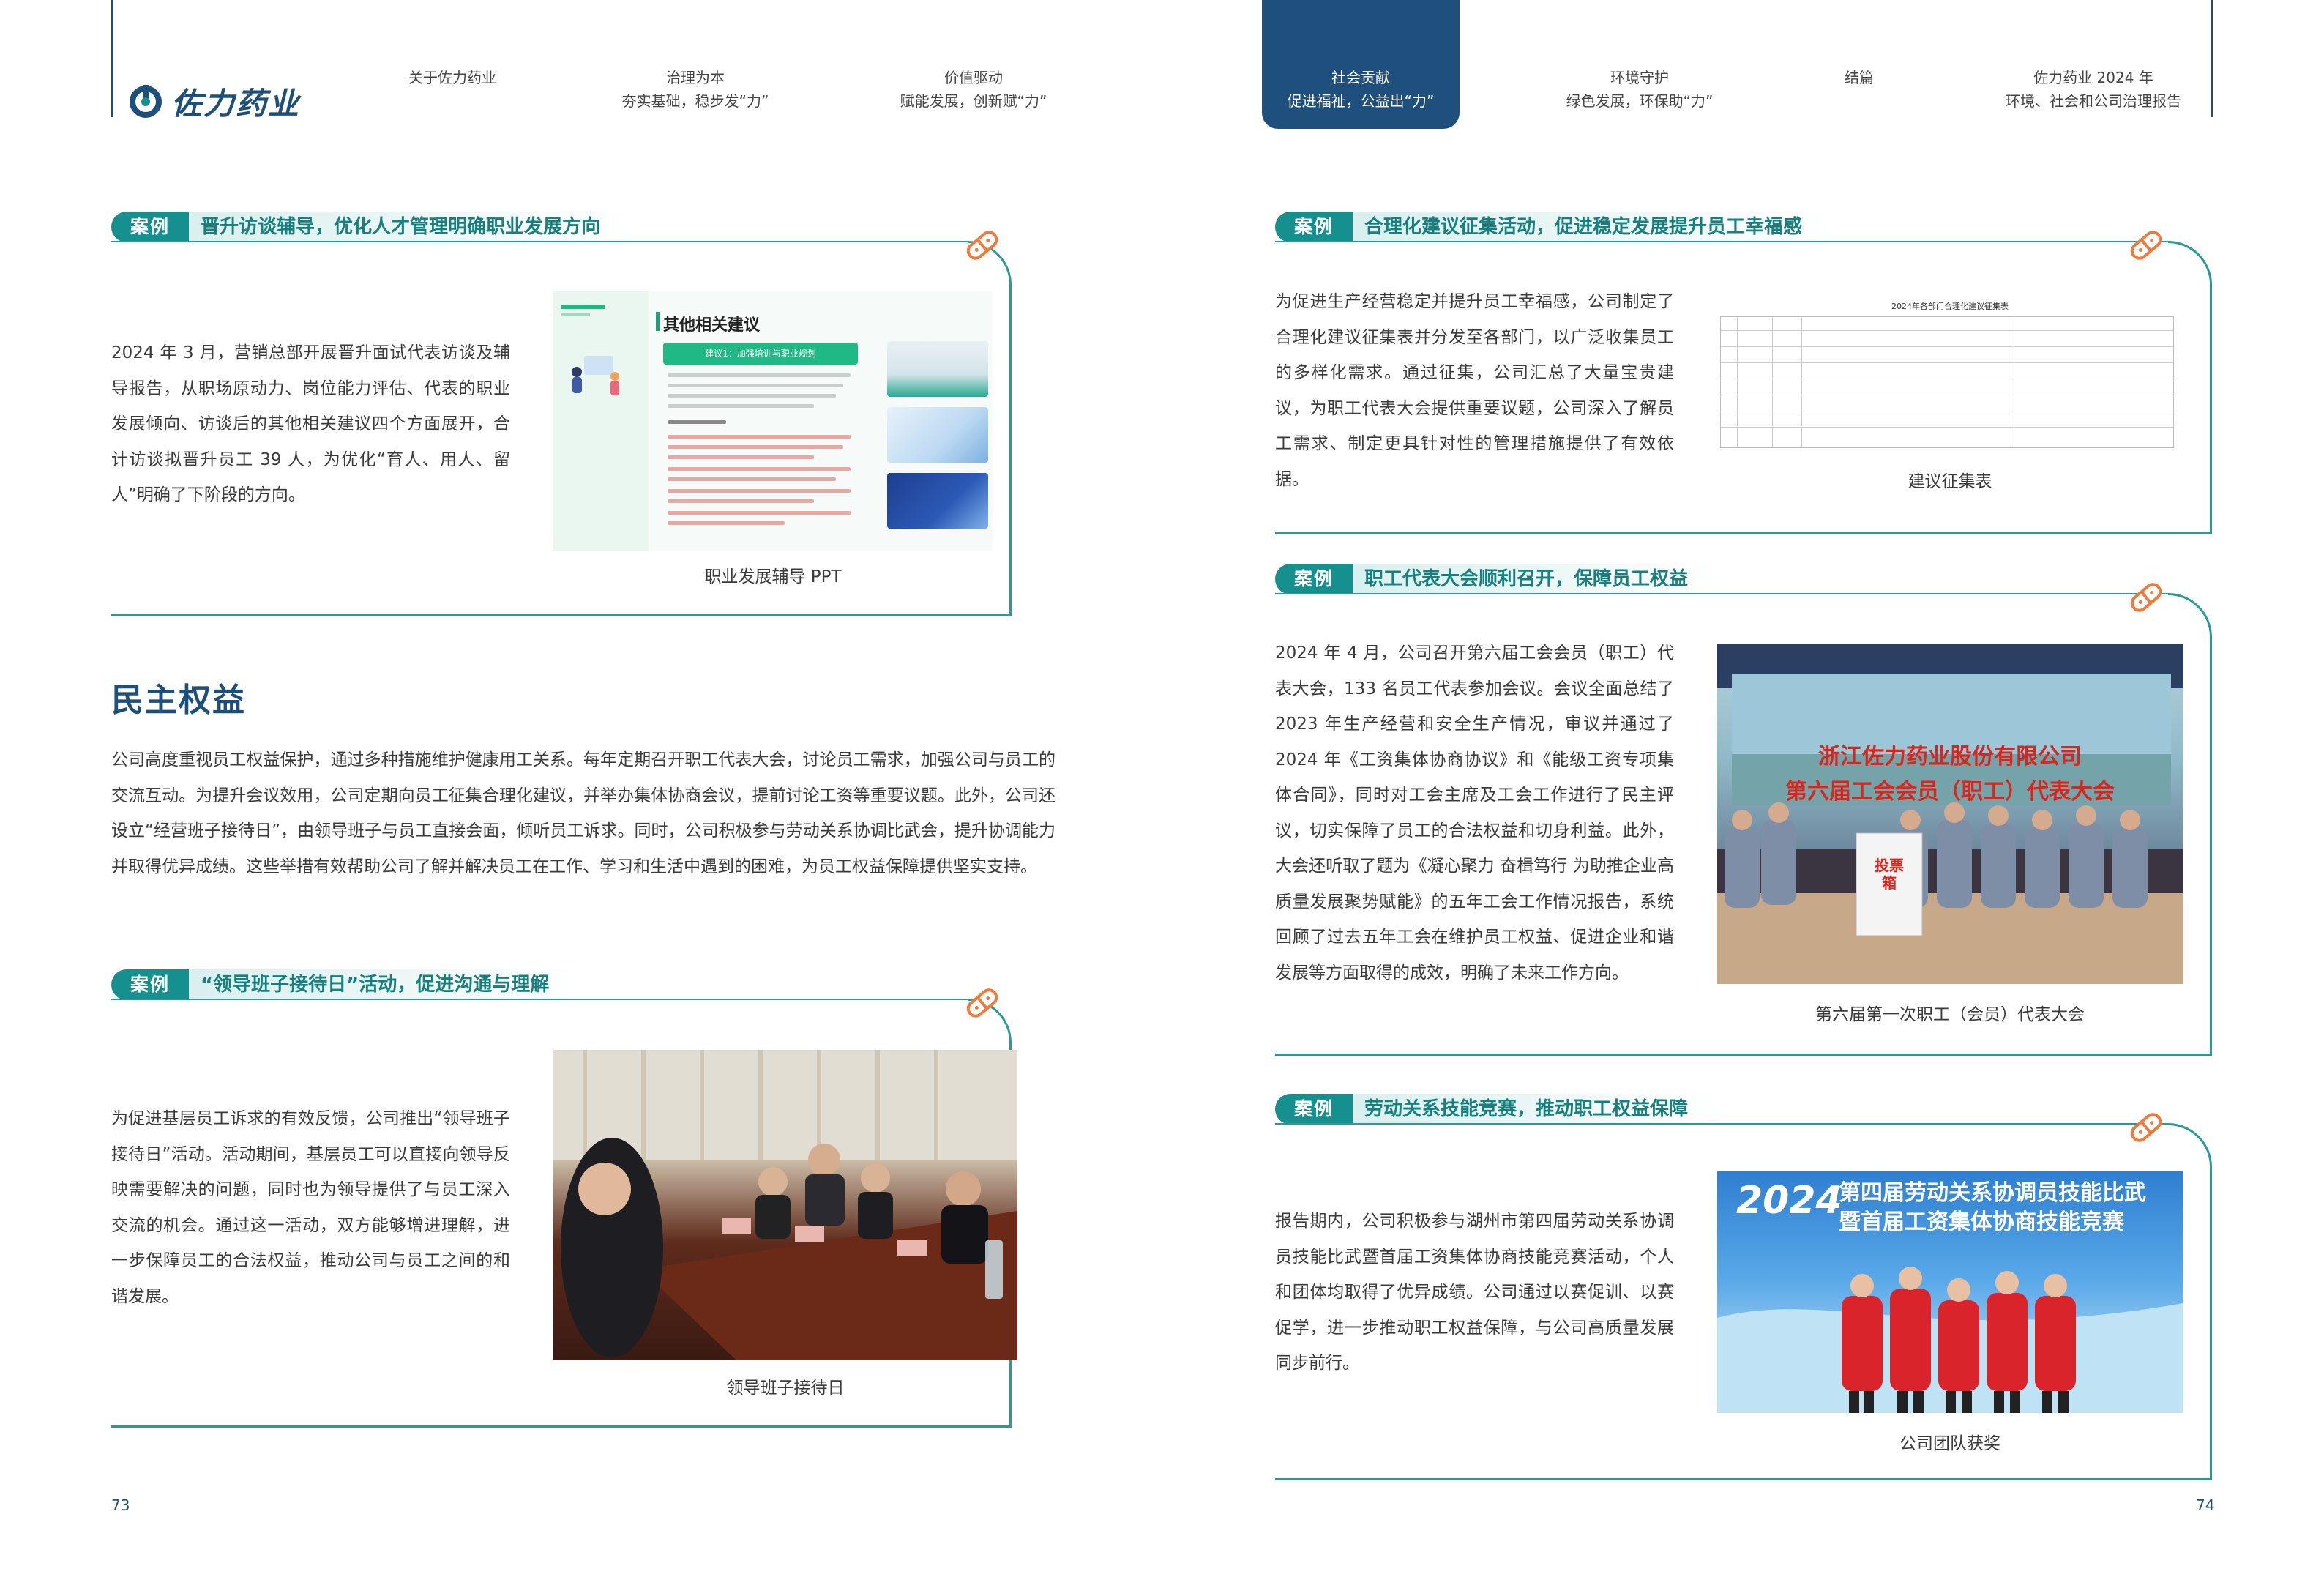 The image size is (2324, 1577). I want to click on case-title: 晋升访谈辅导，优化人才管理明确职业发展方向, so click(409, 227).